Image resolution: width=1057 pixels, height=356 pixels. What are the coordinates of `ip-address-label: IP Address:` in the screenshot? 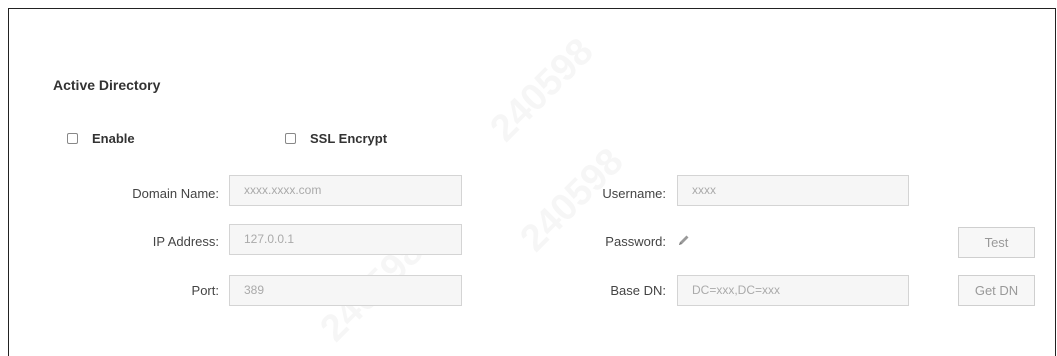 It's located at (185, 241).